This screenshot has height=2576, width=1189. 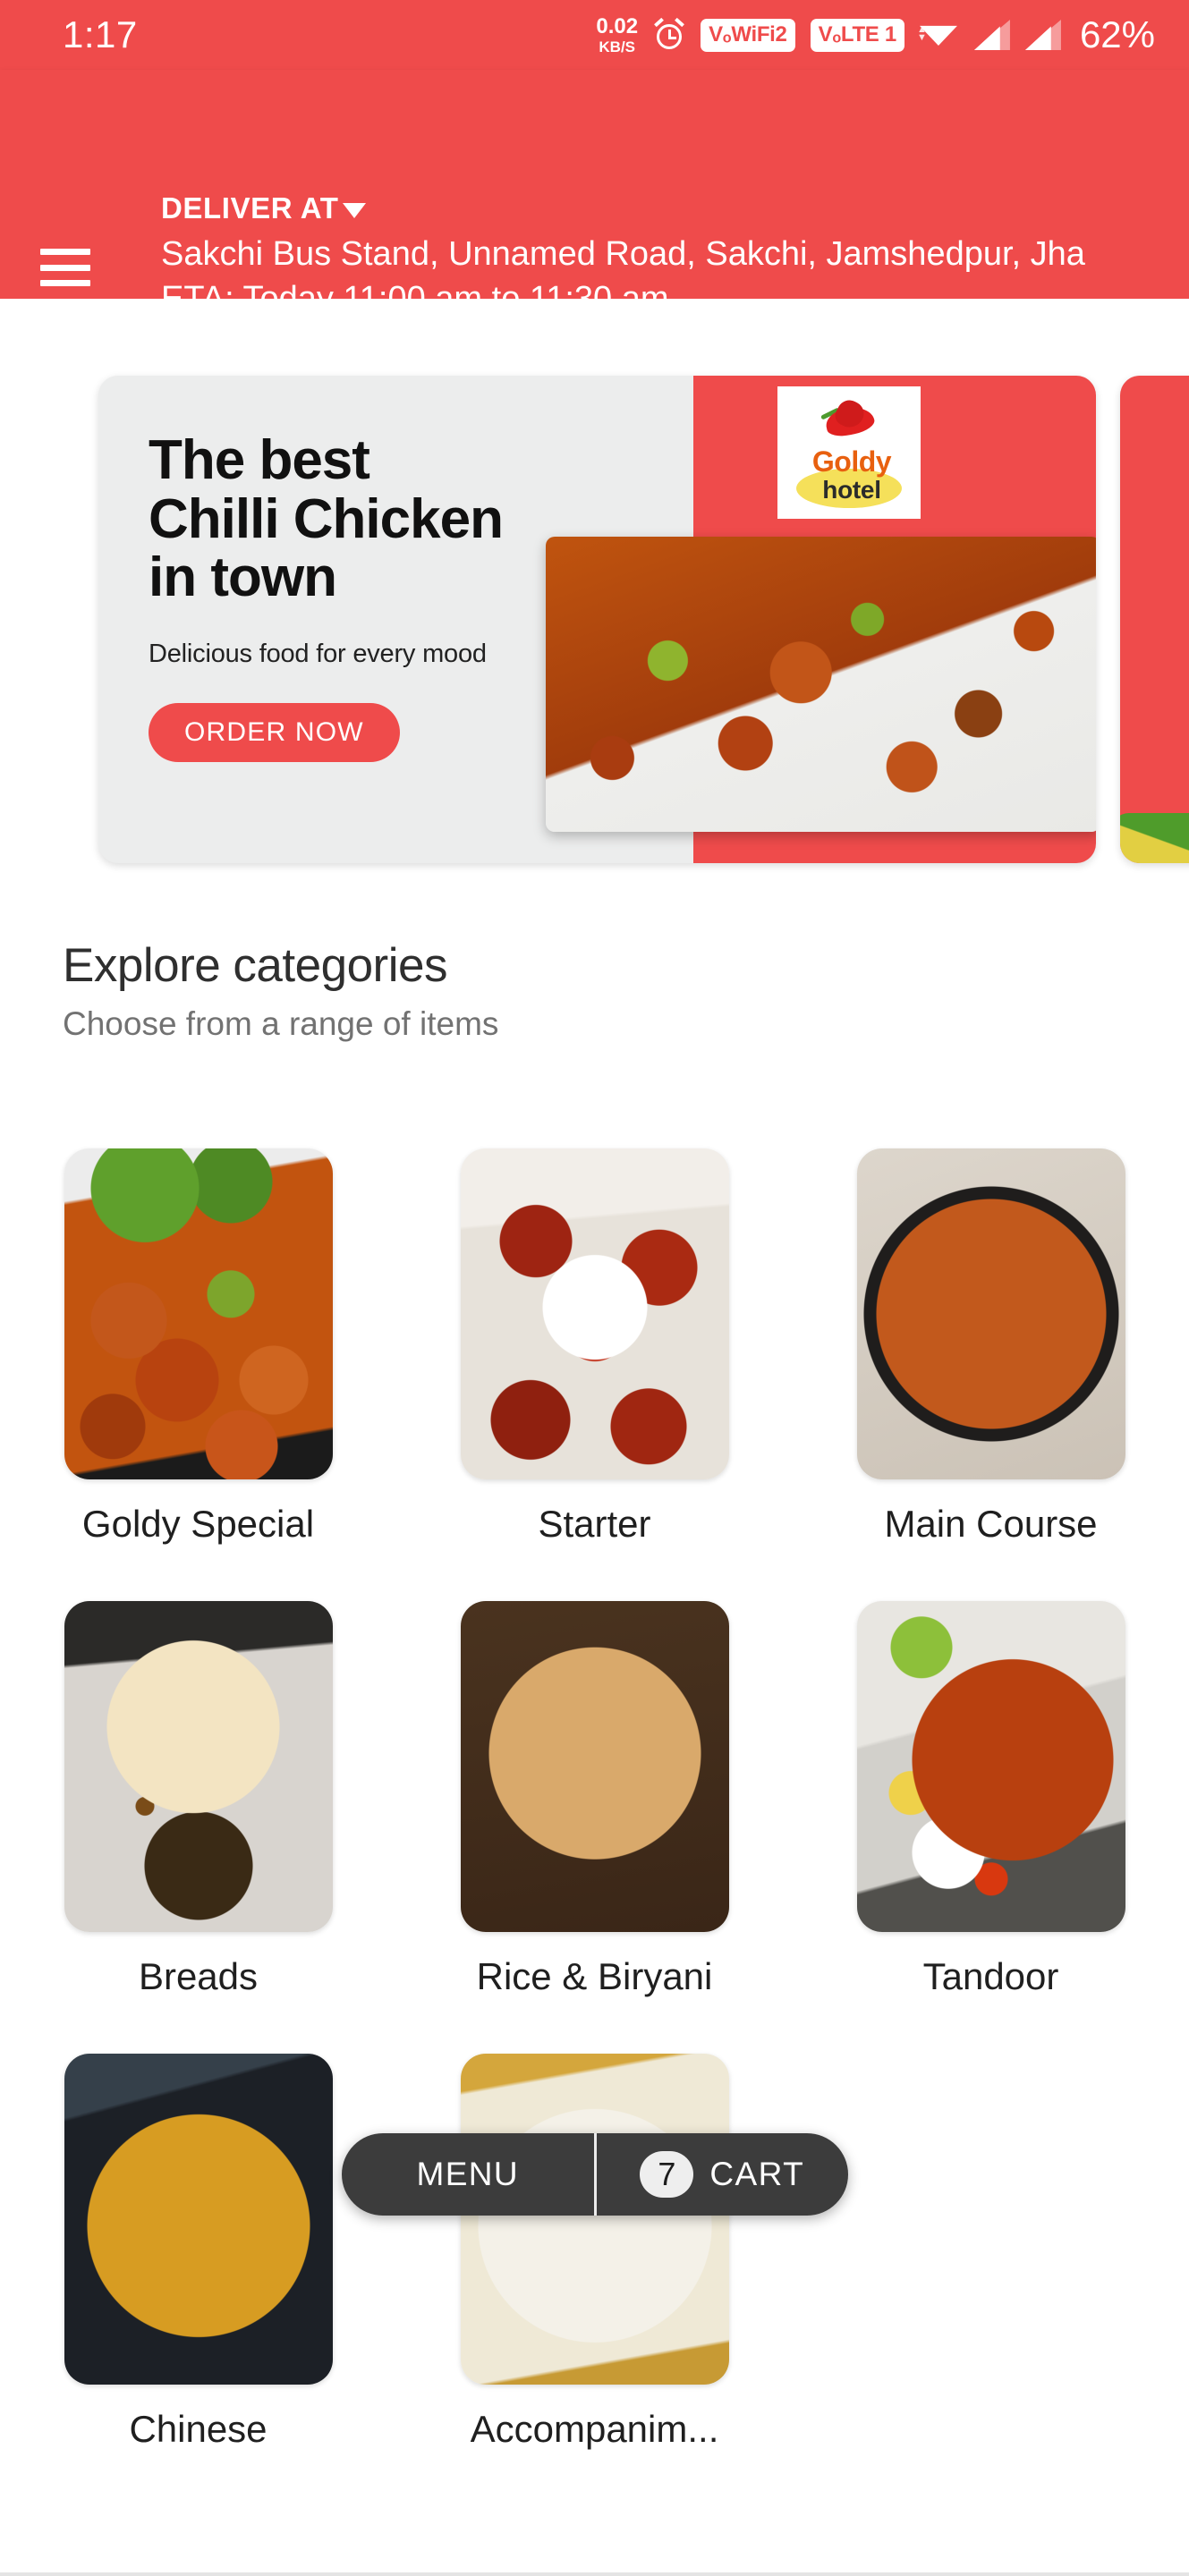 What do you see at coordinates (326, 518) in the screenshot?
I see `banner-title-line-2: Chilli Chicken` at bounding box center [326, 518].